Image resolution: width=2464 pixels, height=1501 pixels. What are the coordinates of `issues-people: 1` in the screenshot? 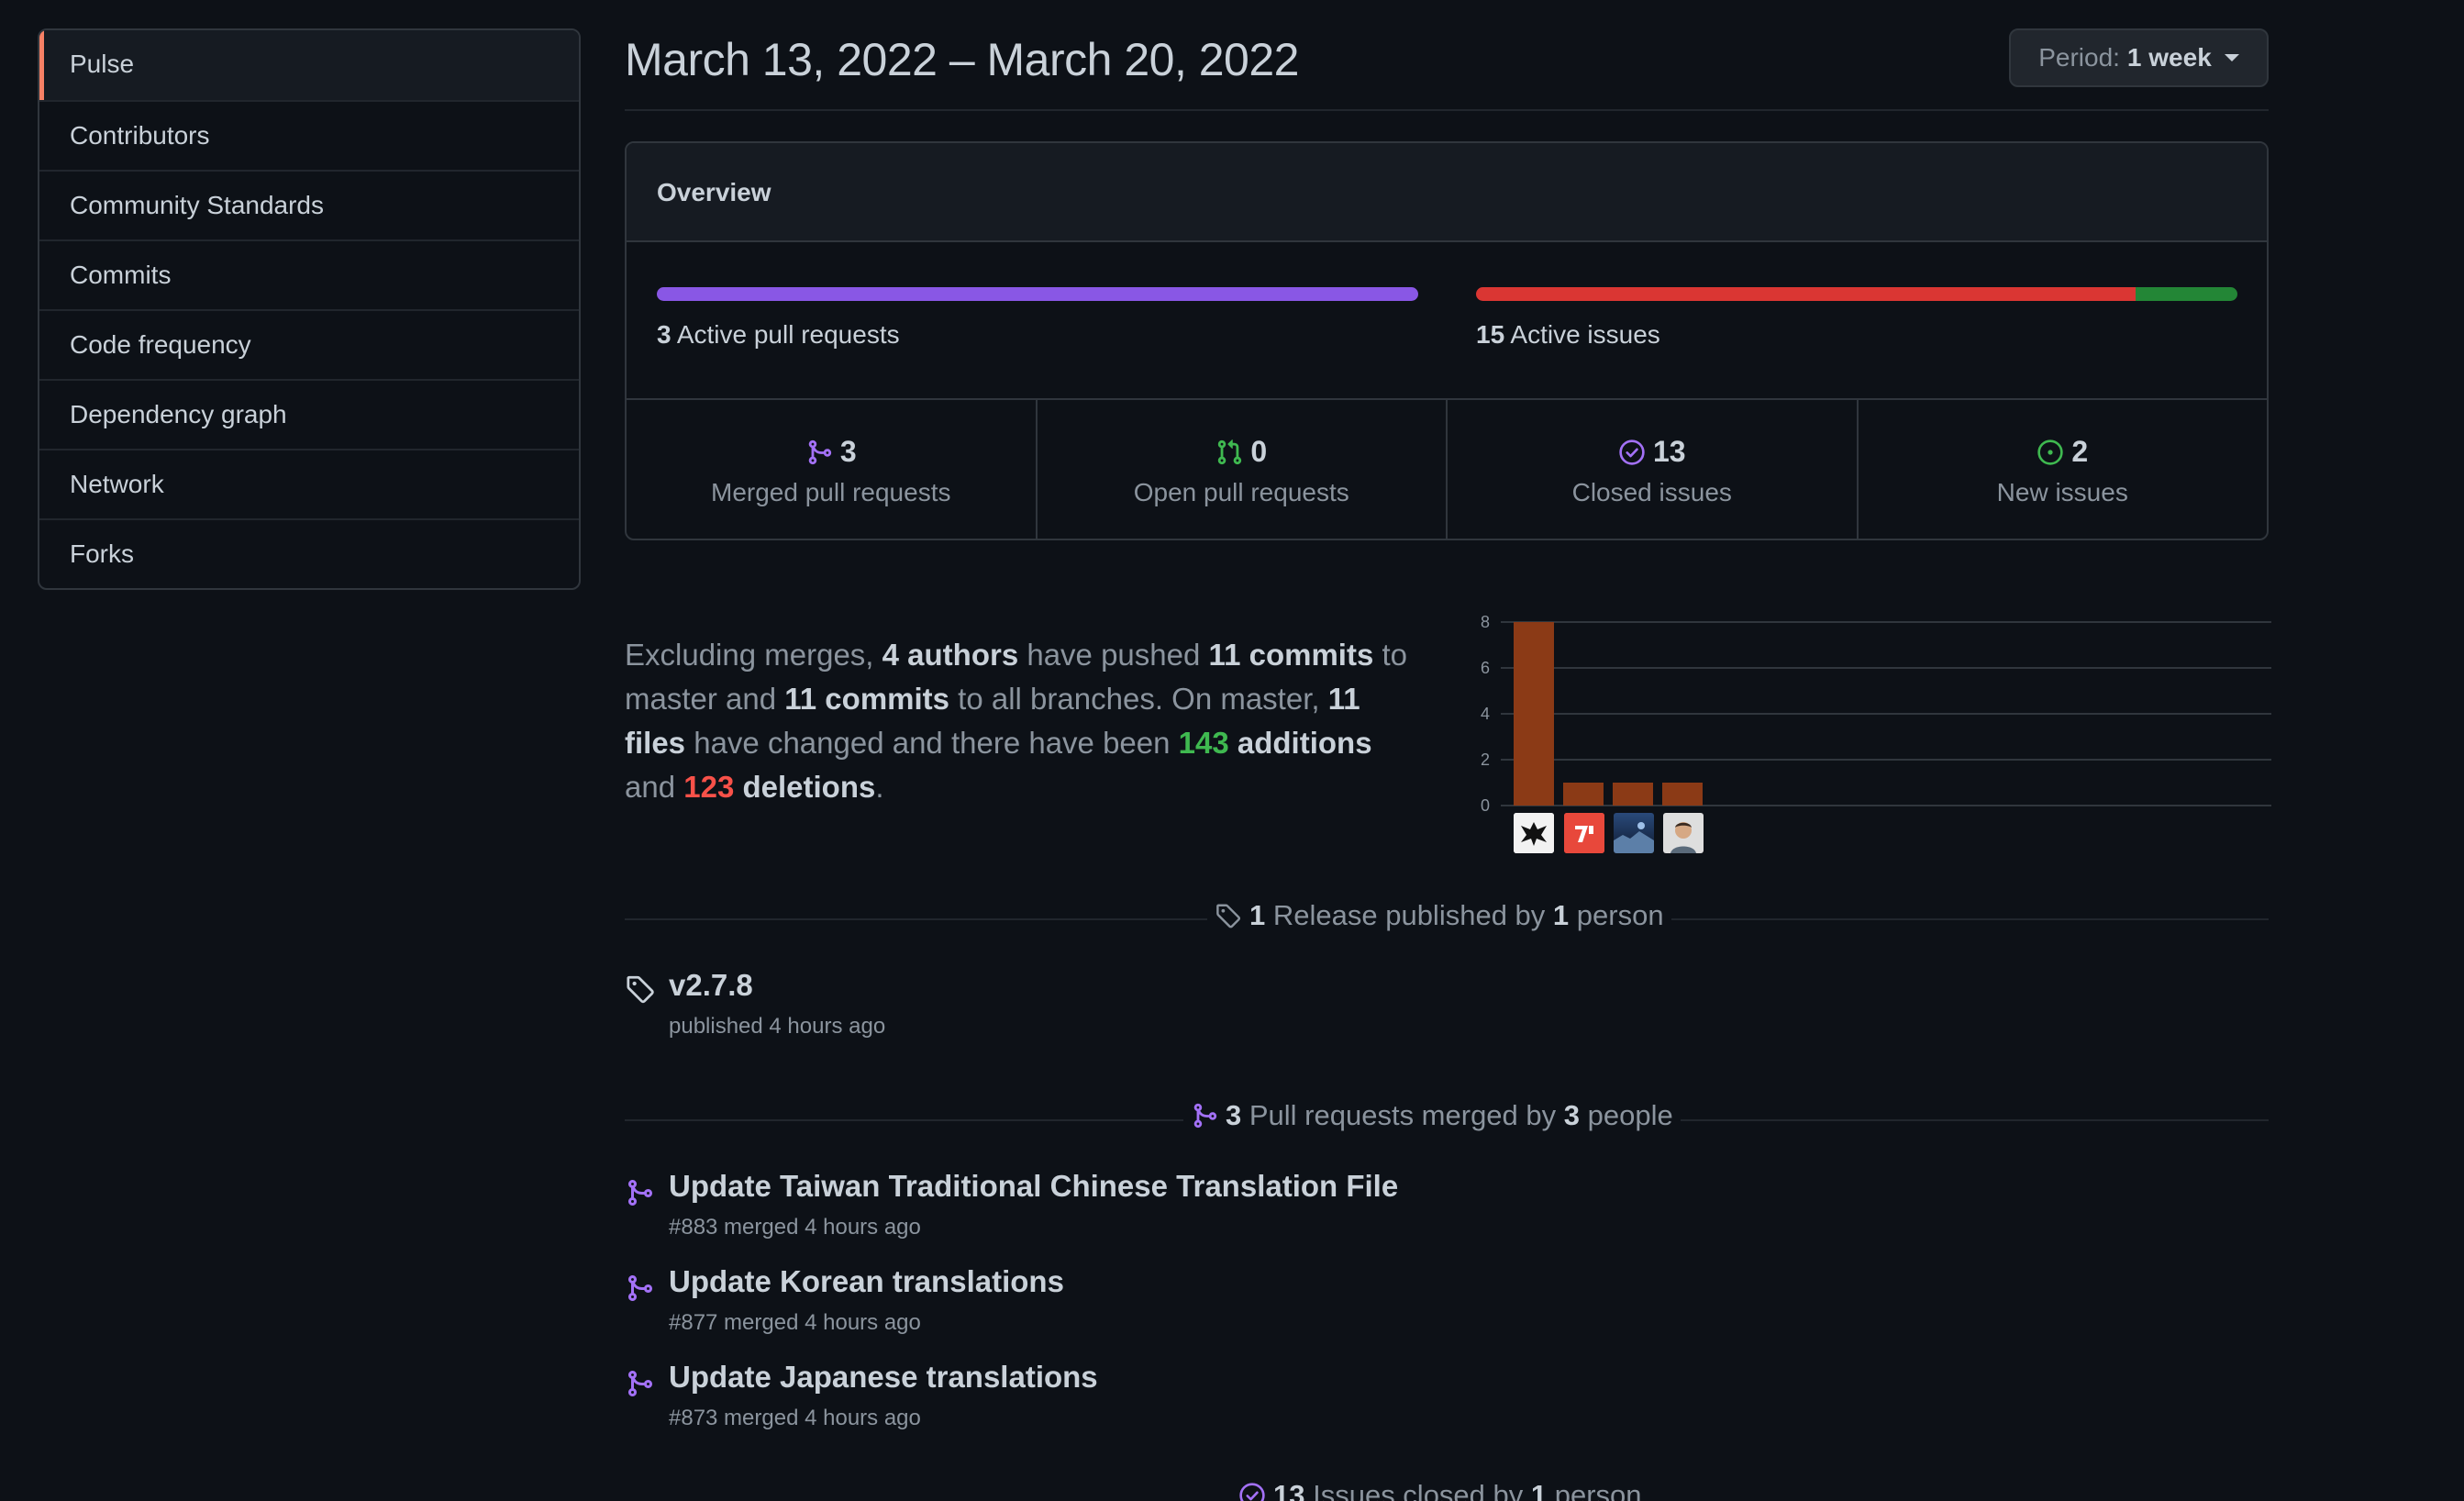 It's located at (1539, 1490).